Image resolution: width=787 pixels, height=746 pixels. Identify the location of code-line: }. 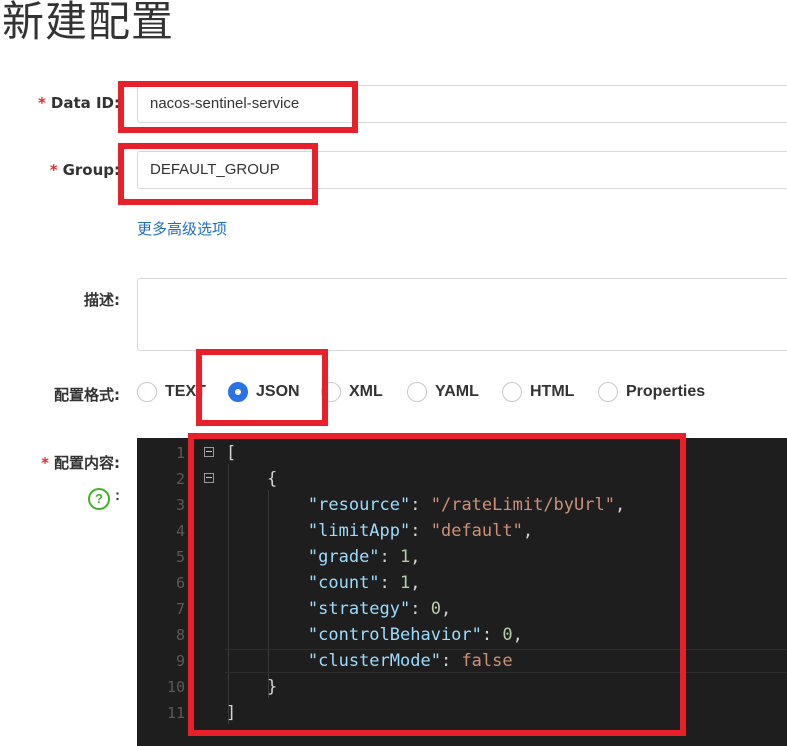
(251, 687).